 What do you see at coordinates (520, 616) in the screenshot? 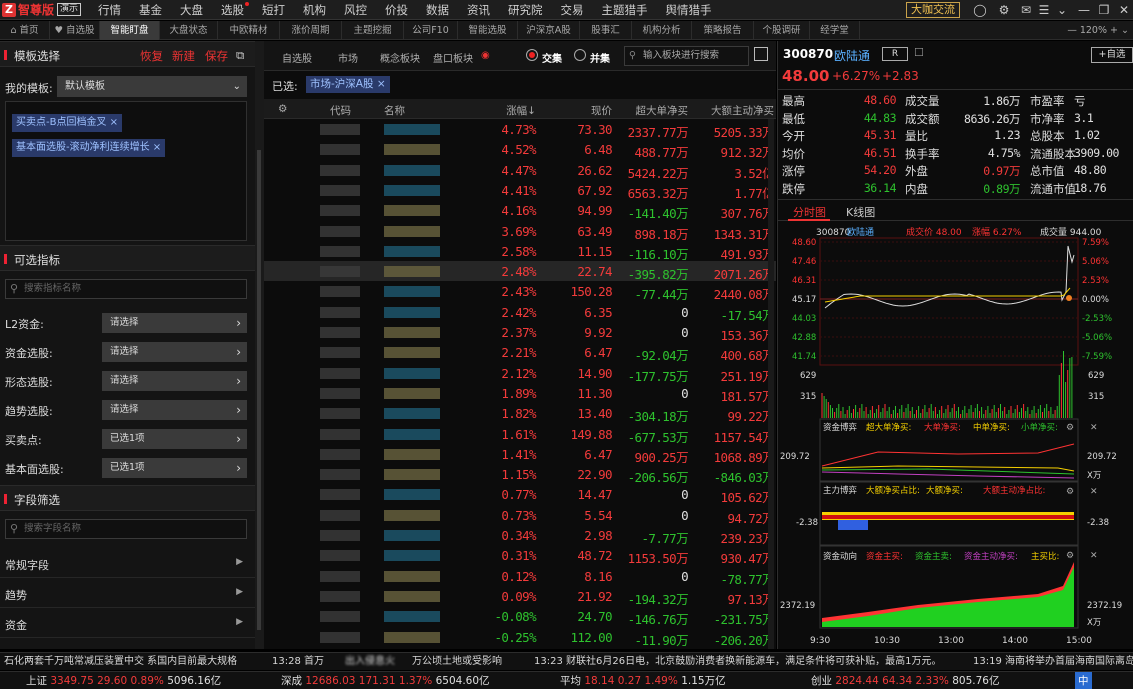
I see `table-row: -0.08% 24.70 -146.76万 -231.75万` at bounding box center [520, 616].